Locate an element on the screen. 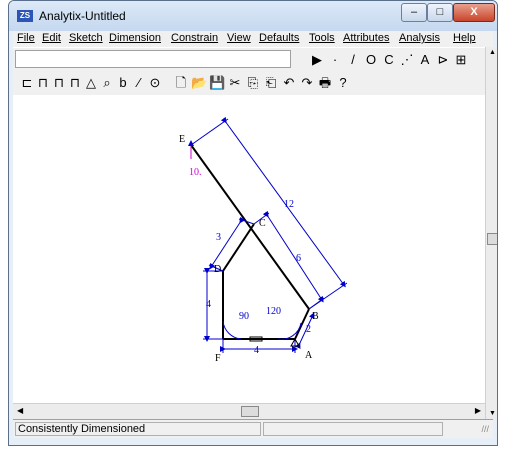 Image resolution: width=506 pixels, height=450 pixels. undo-icon: ↶ is located at coordinates (289, 83).